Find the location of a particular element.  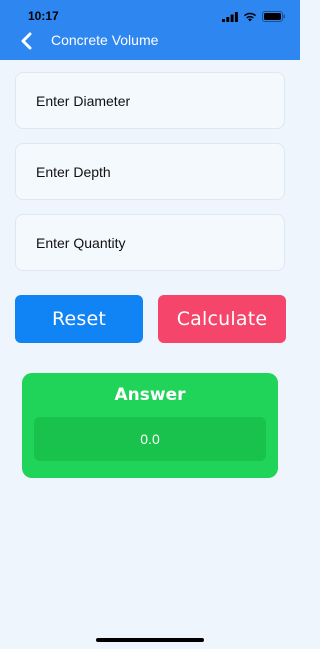

back-button is located at coordinates (26, 43).